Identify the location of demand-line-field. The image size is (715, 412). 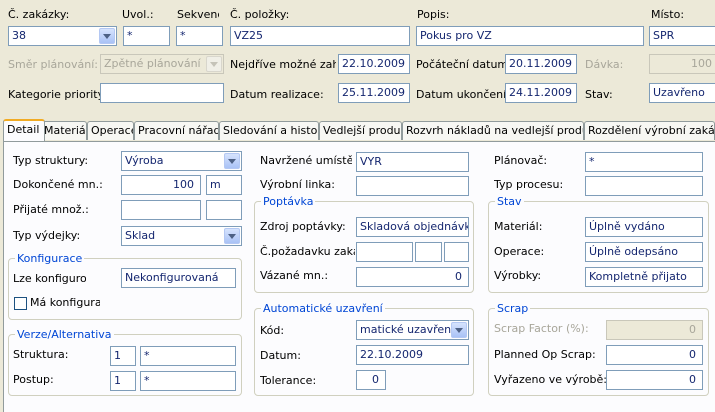
(428, 252).